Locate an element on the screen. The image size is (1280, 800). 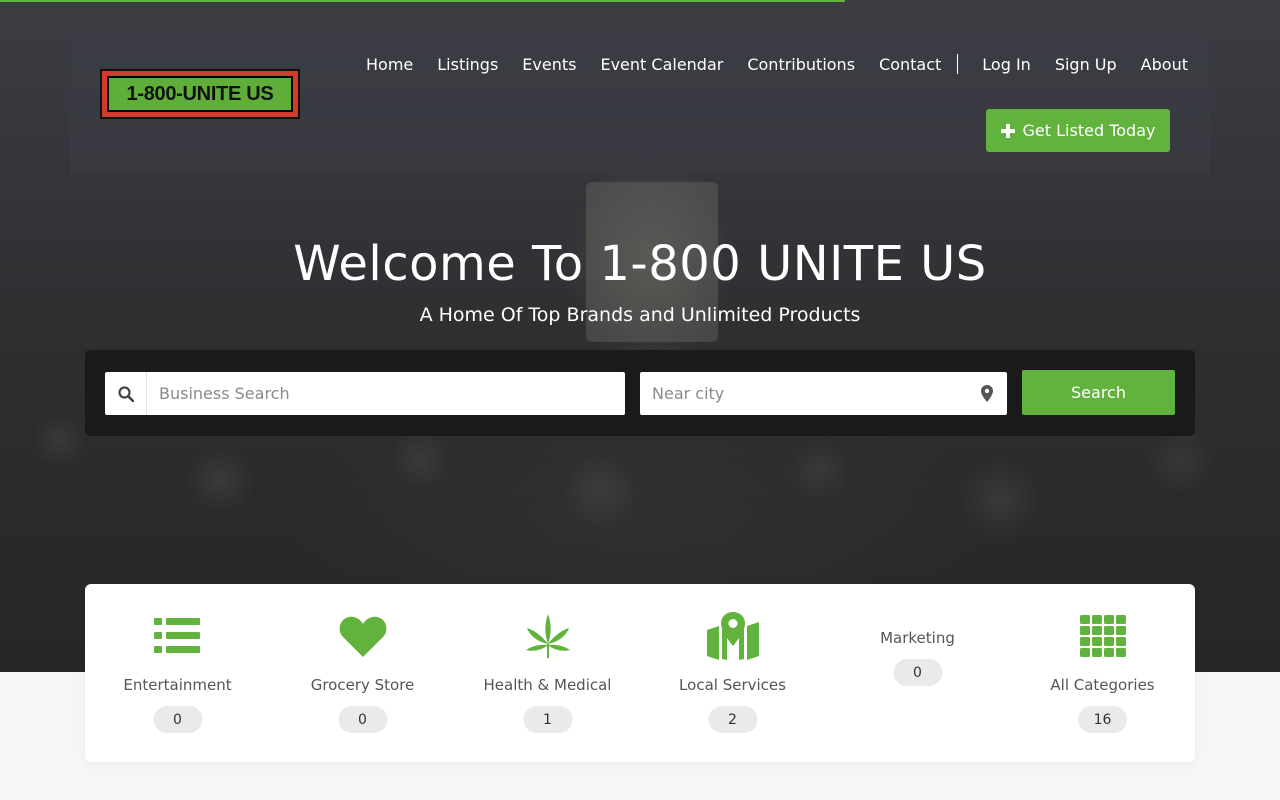
search-panel: Search is located at coordinates (640, 393).